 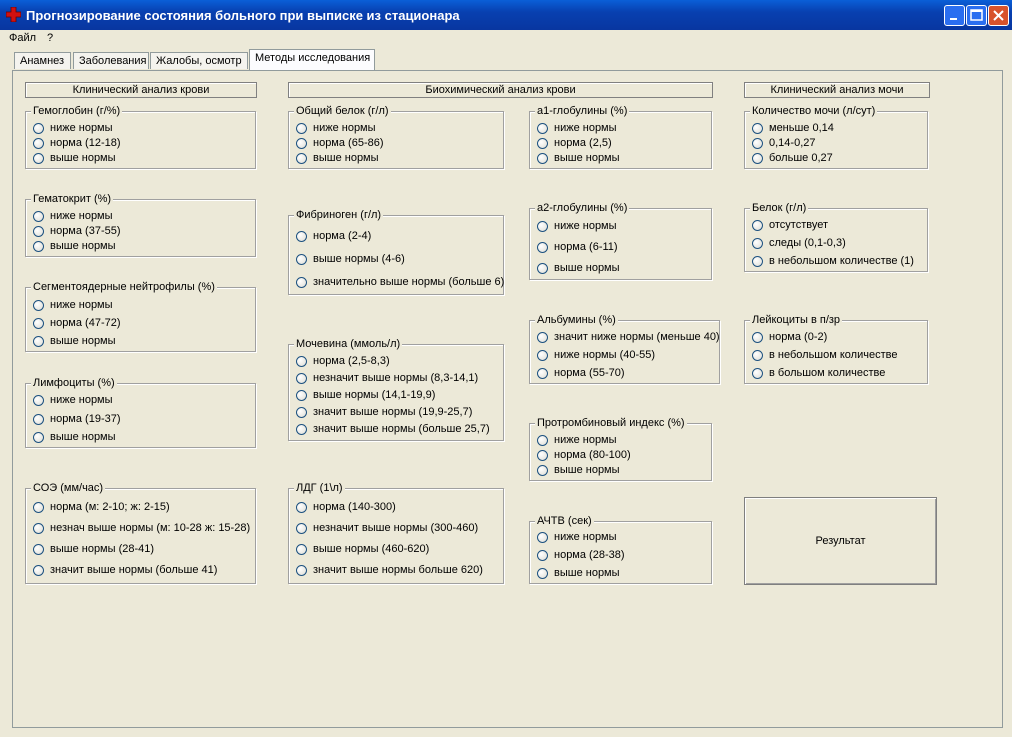 I want to click on result-button: Результат, so click(x=840, y=541).